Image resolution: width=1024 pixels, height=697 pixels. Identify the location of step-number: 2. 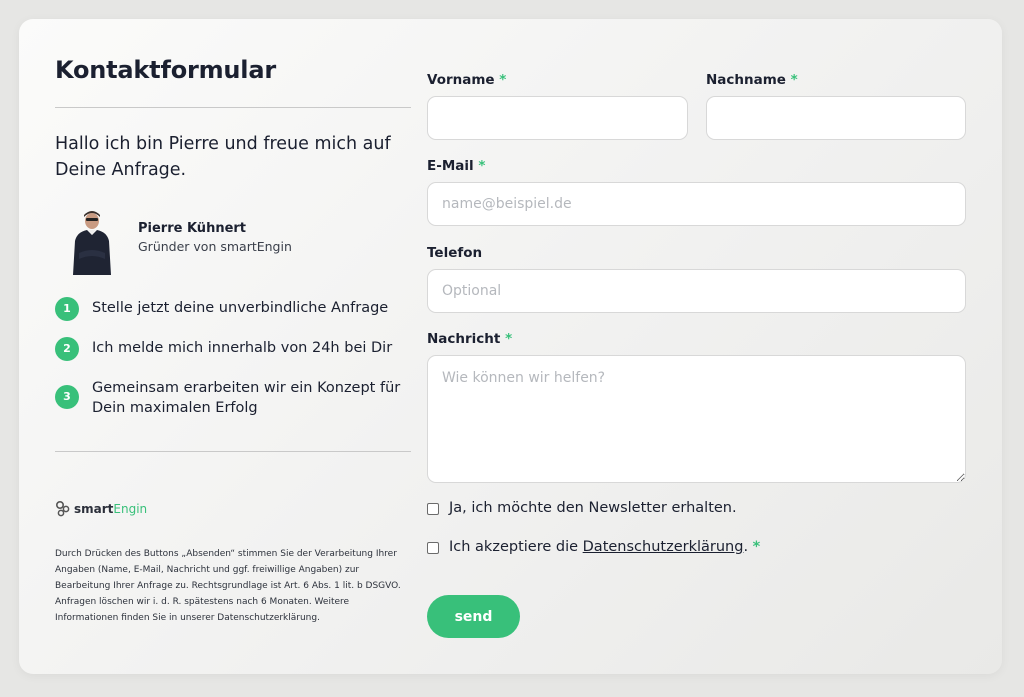
(67, 349).